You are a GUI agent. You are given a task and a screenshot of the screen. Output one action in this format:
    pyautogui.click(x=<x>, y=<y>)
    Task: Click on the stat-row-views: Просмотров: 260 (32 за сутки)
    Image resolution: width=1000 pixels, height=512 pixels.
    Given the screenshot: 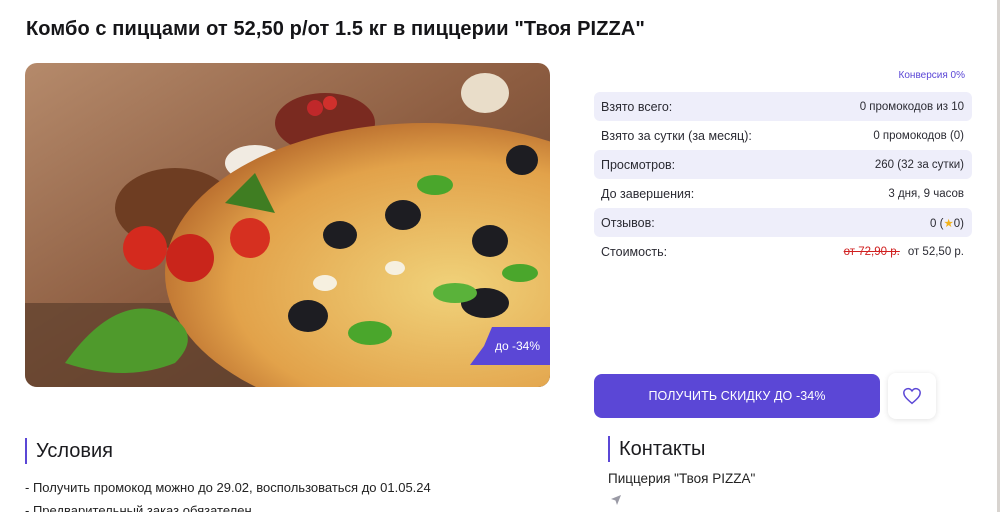 What is the action you would take?
    pyautogui.click(x=783, y=164)
    